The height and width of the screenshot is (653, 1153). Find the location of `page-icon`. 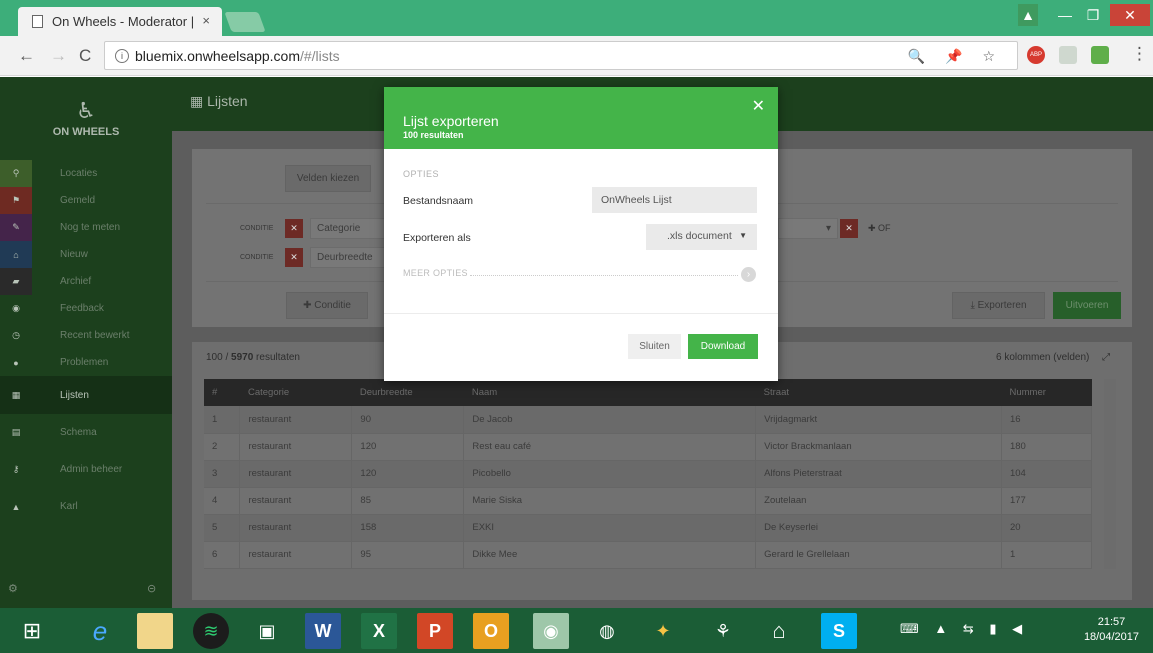

page-icon is located at coordinates (37, 21).